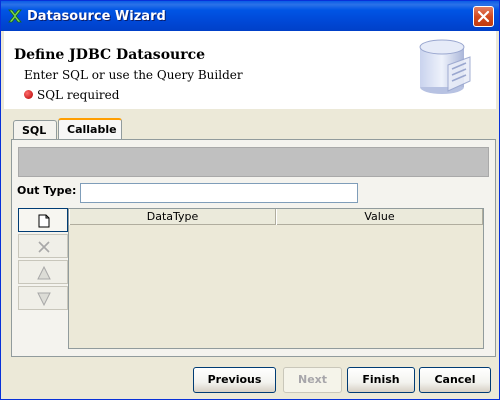 The image size is (500, 400). What do you see at coordinates (234, 380) in the screenshot?
I see `previous-button: Previous` at bounding box center [234, 380].